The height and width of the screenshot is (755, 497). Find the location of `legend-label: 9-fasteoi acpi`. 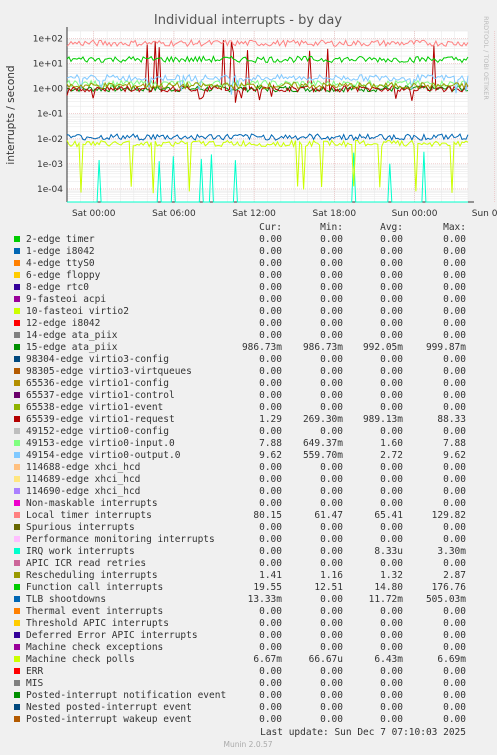

legend-label: 9-fasteoi acpi is located at coordinates (66, 299).